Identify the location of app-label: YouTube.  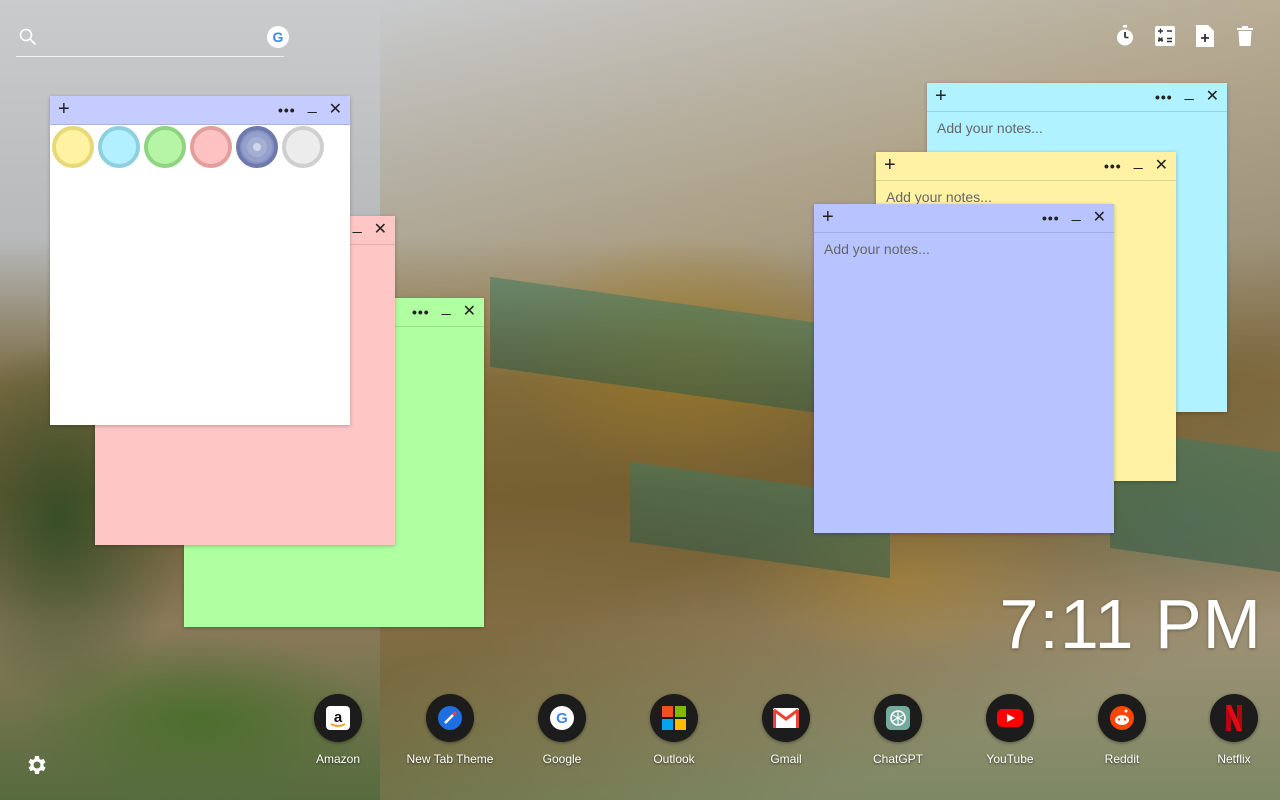
(1010, 759).